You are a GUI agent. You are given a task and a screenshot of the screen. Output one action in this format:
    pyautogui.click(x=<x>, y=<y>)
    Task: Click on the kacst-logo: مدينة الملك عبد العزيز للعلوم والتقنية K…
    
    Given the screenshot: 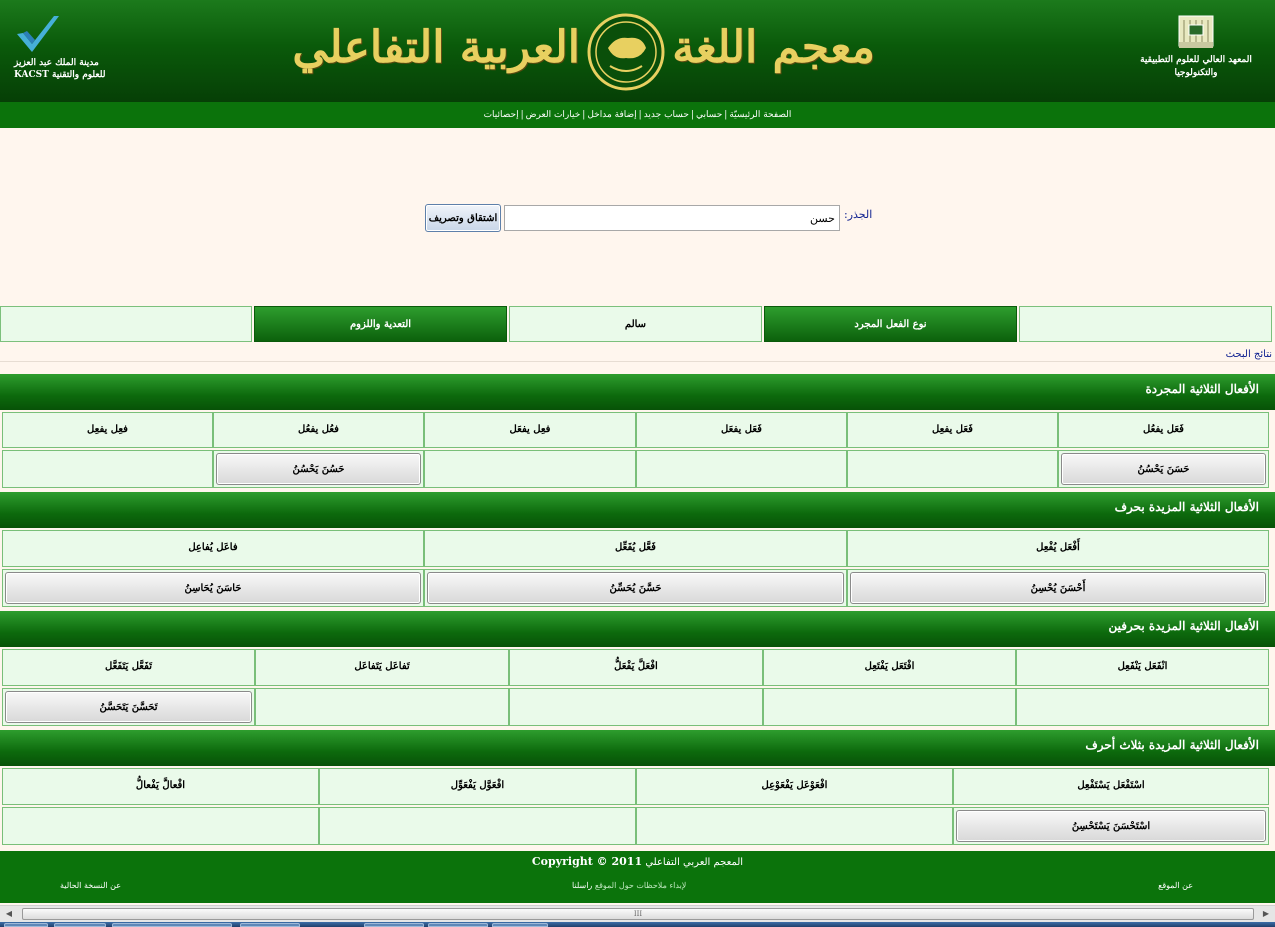 What is the action you would take?
    pyautogui.click(x=69, y=47)
    